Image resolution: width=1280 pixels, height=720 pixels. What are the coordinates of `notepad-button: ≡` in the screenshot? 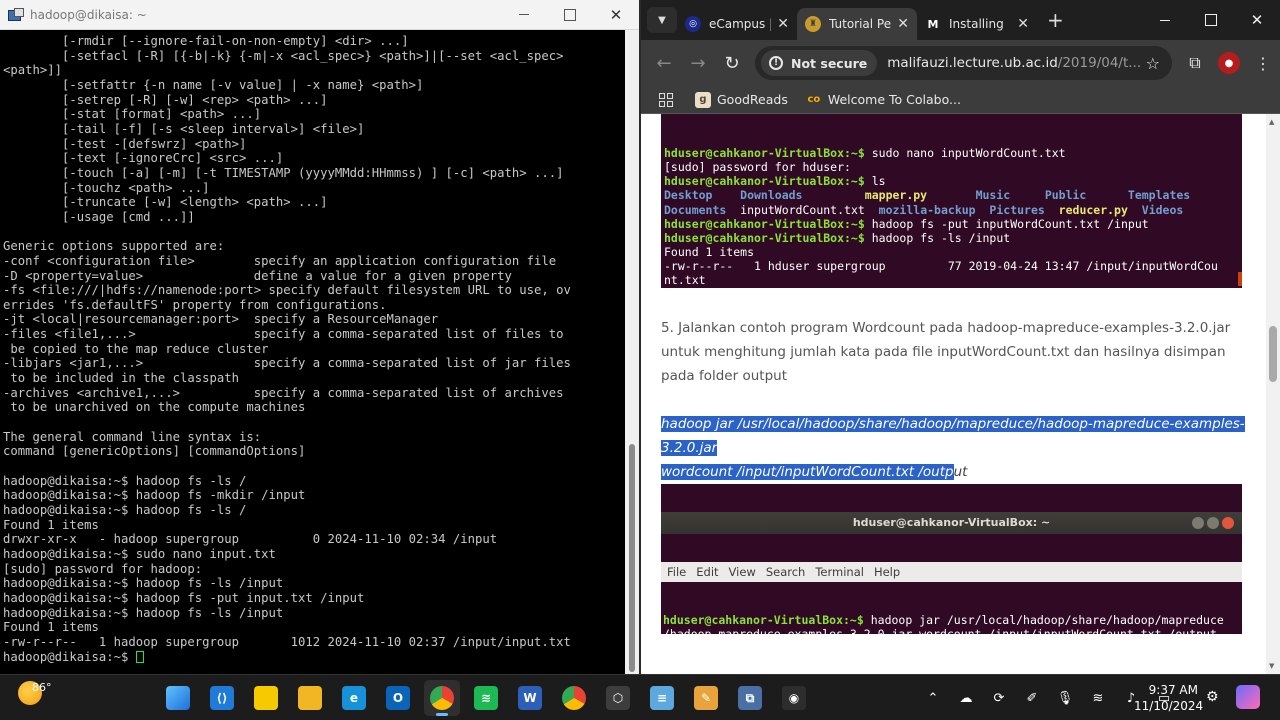 It's located at (662, 698).